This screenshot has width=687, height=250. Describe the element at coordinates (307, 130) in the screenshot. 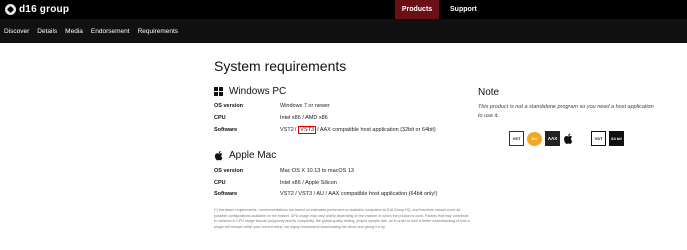

I see `vst3-highlight: VST3` at that location.